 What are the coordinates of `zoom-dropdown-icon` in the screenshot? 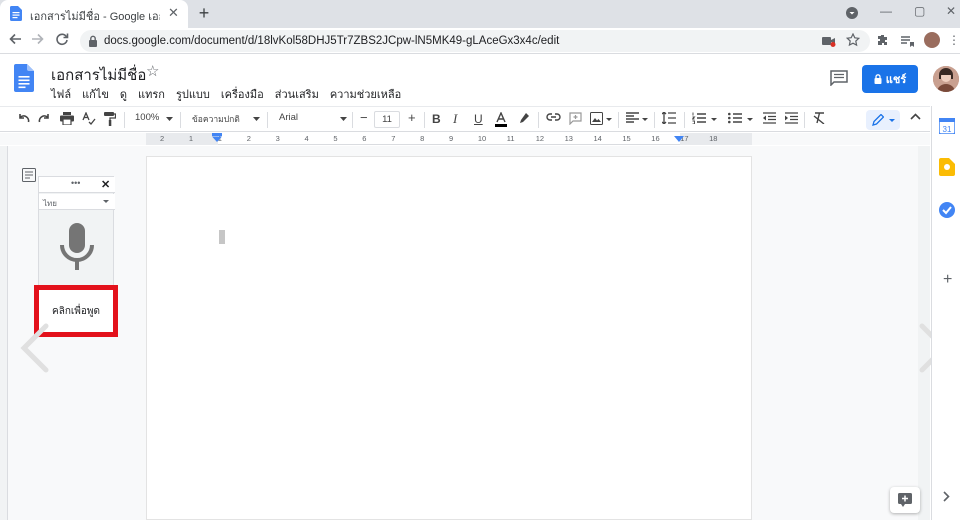 It's located at (169, 119).